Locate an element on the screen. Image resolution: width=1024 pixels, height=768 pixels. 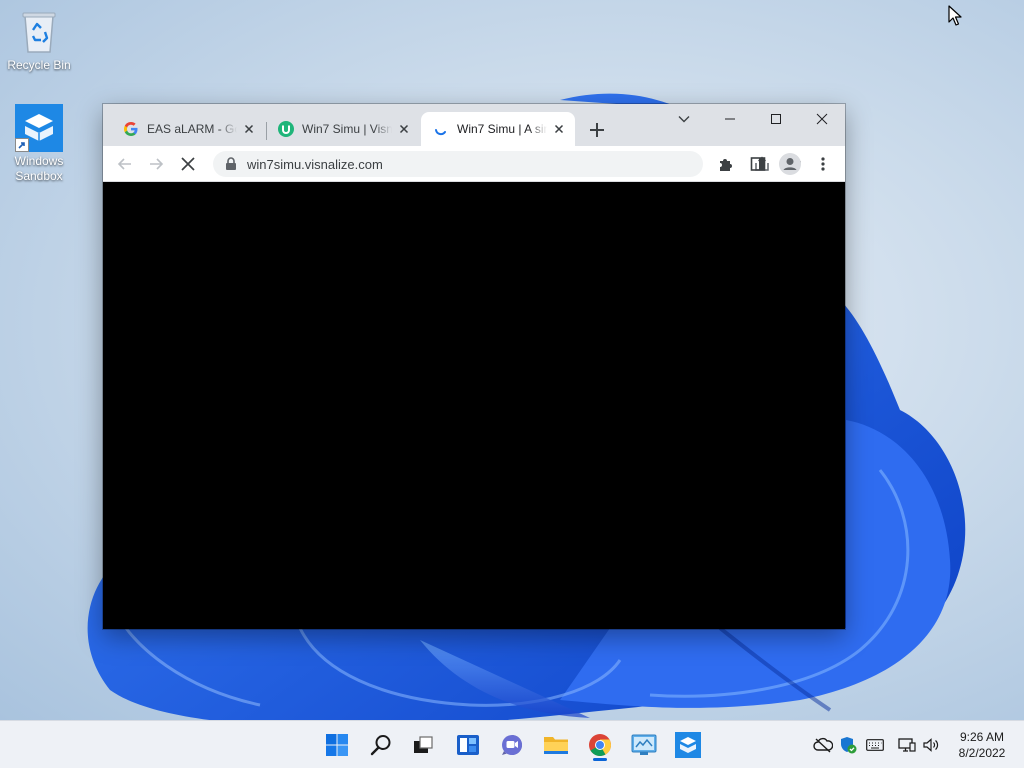
chevron-down-icon is located at coordinates (684, 119).